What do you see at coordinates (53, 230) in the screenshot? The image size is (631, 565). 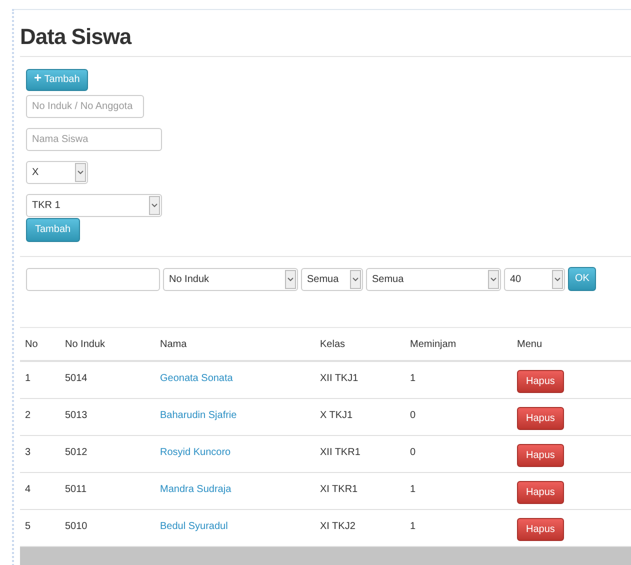 I see `submit-button: Tambah` at bounding box center [53, 230].